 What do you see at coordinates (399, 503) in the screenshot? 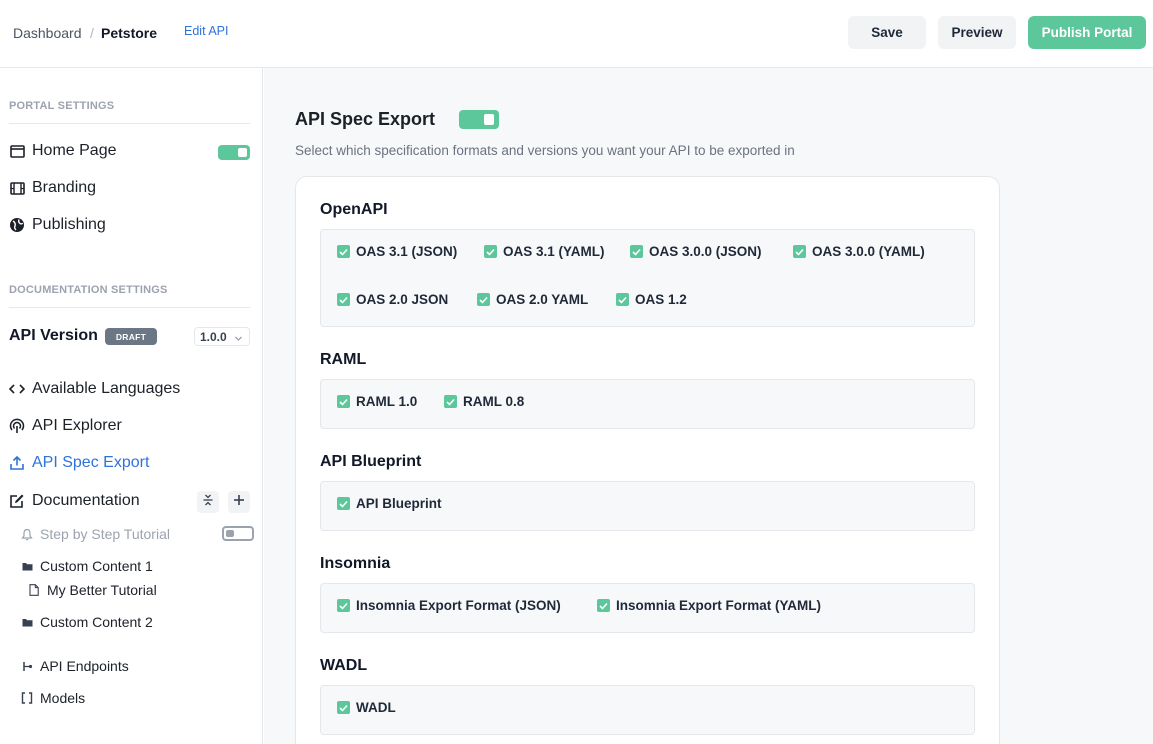
I see `option-label: API Blueprint` at bounding box center [399, 503].